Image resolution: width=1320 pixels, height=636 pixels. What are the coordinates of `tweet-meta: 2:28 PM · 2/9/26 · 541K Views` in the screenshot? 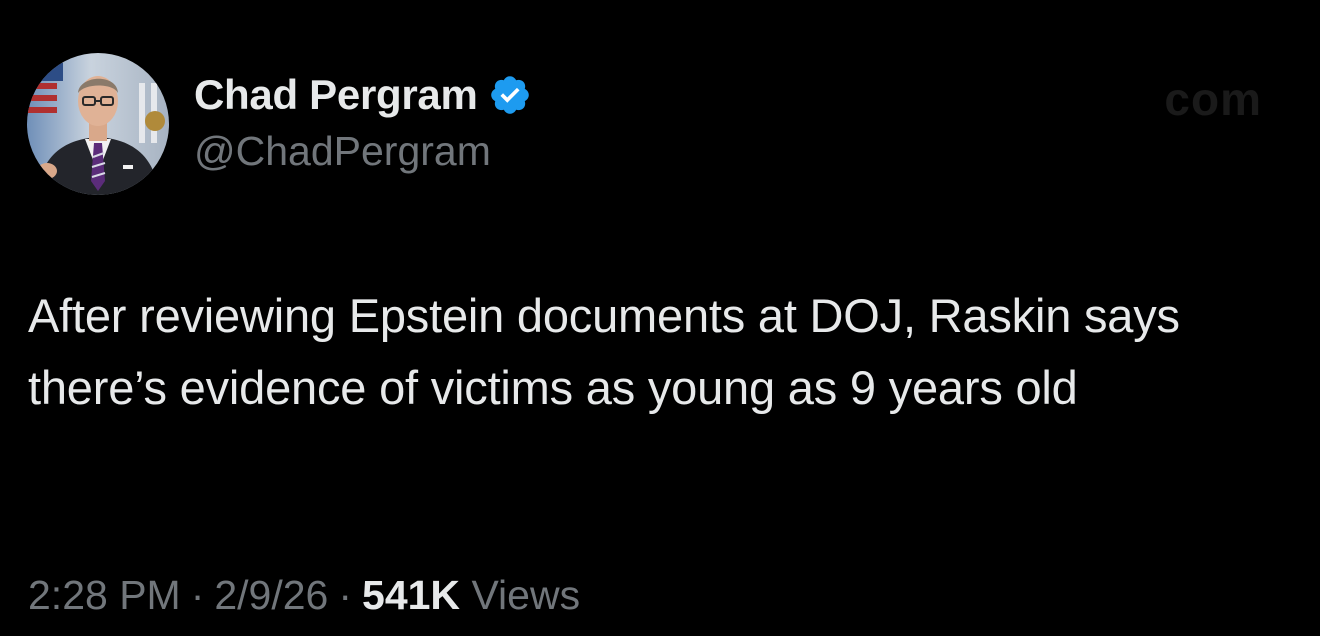 It's located at (304, 595).